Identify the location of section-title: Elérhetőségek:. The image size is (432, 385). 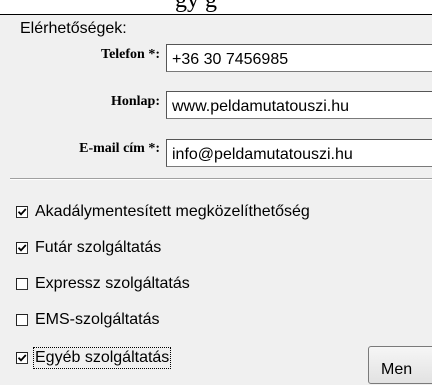
(73, 28).